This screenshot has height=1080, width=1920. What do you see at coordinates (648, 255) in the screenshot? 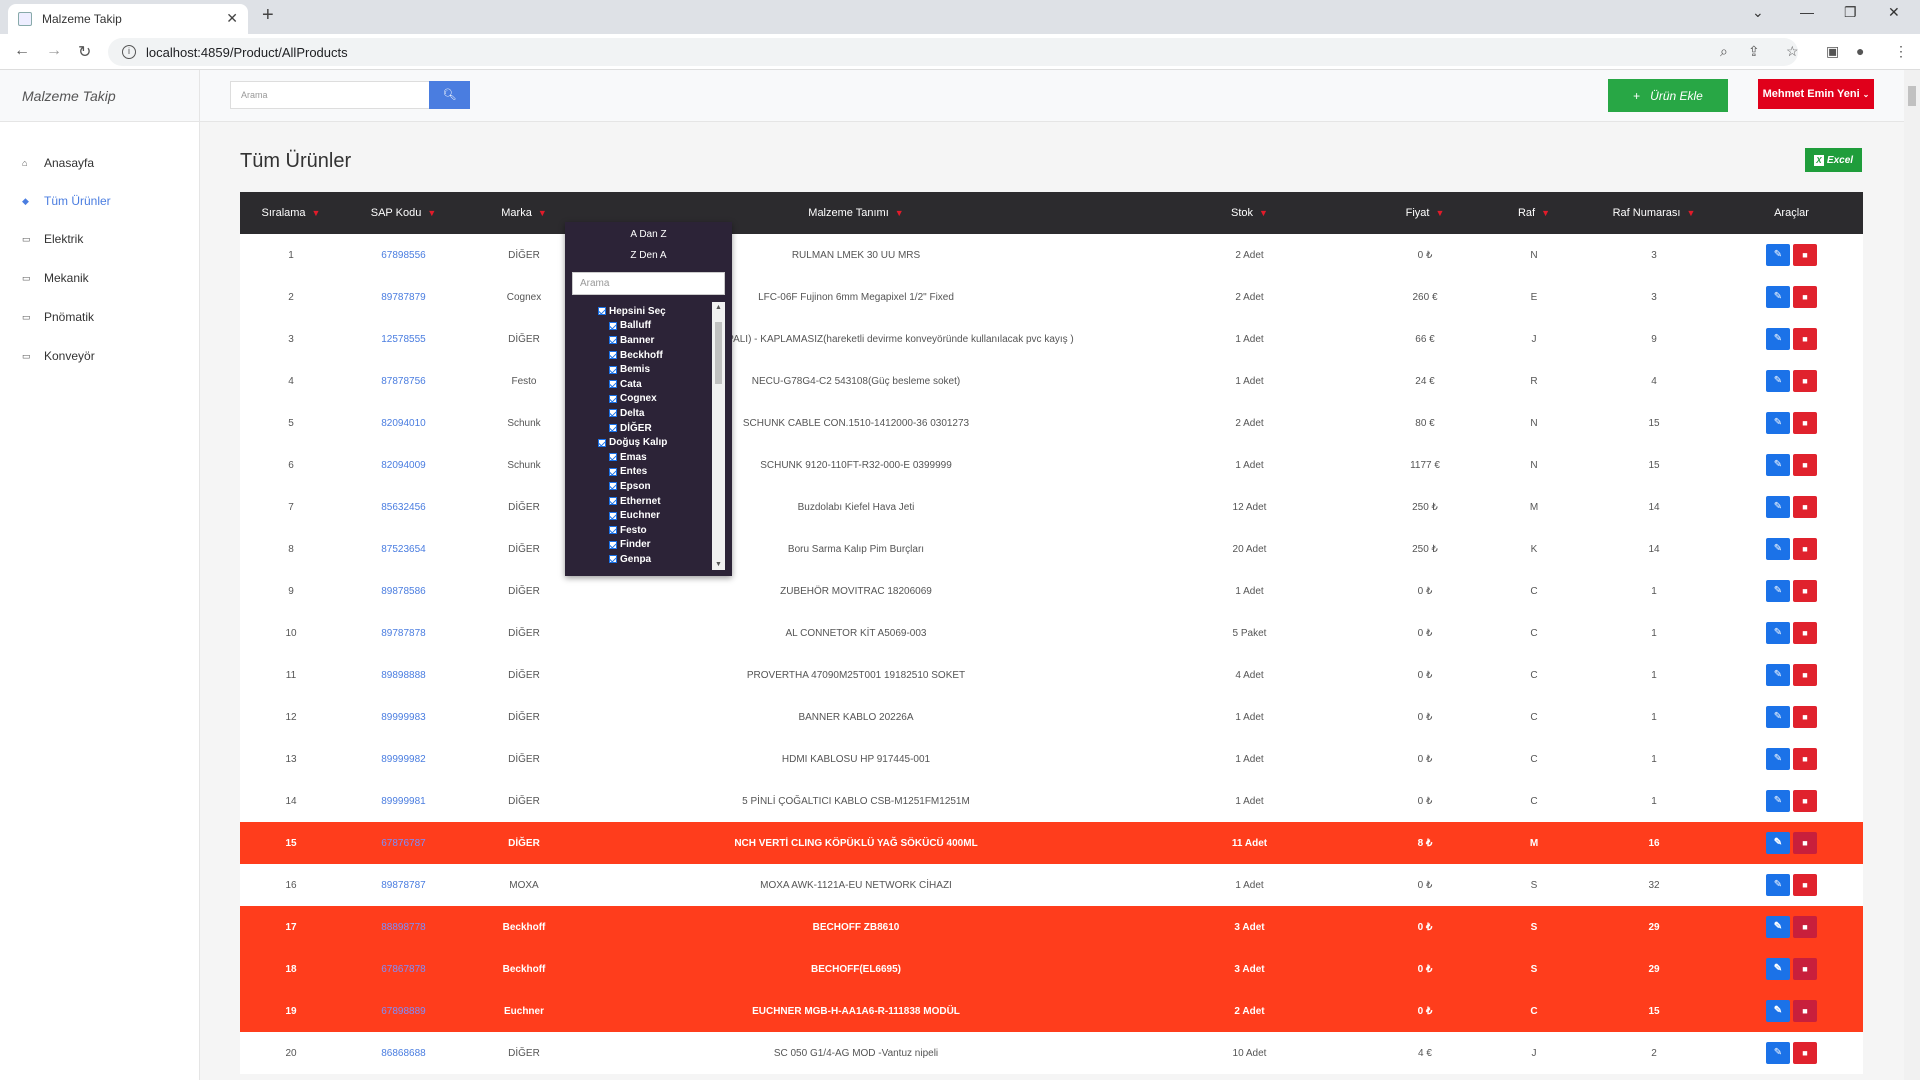
I see `sort-z-a-option: Z Den A` at bounding box center [648, 255].